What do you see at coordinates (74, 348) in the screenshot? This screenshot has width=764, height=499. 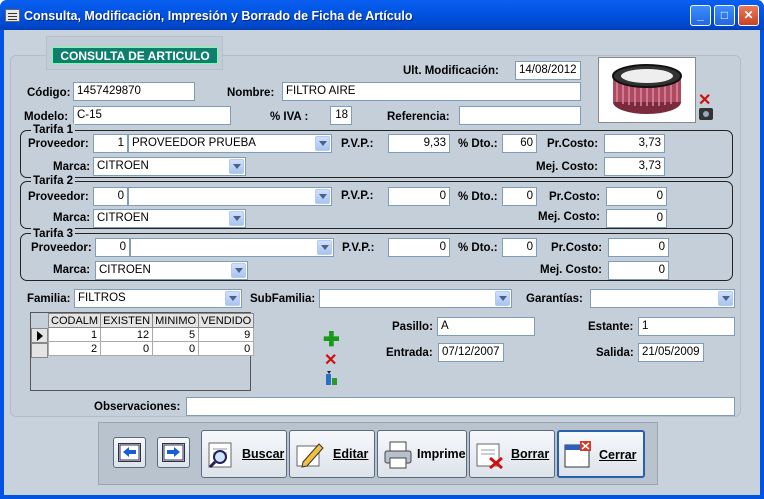 I see `table-cell: 2` at bounding box center [74, 348].